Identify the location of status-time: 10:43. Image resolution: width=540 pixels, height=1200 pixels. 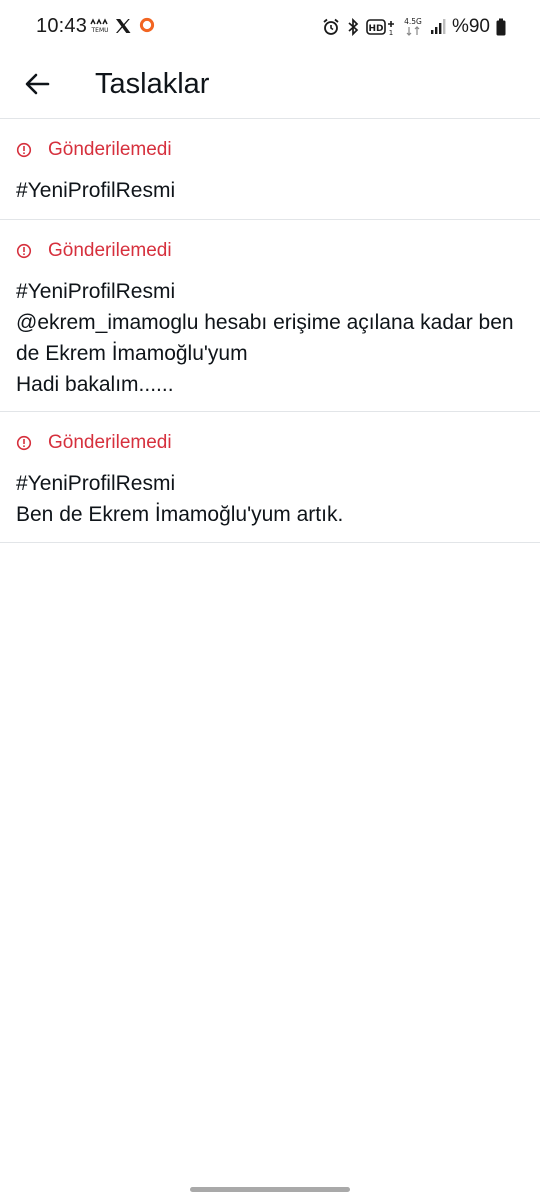
(62, 26).